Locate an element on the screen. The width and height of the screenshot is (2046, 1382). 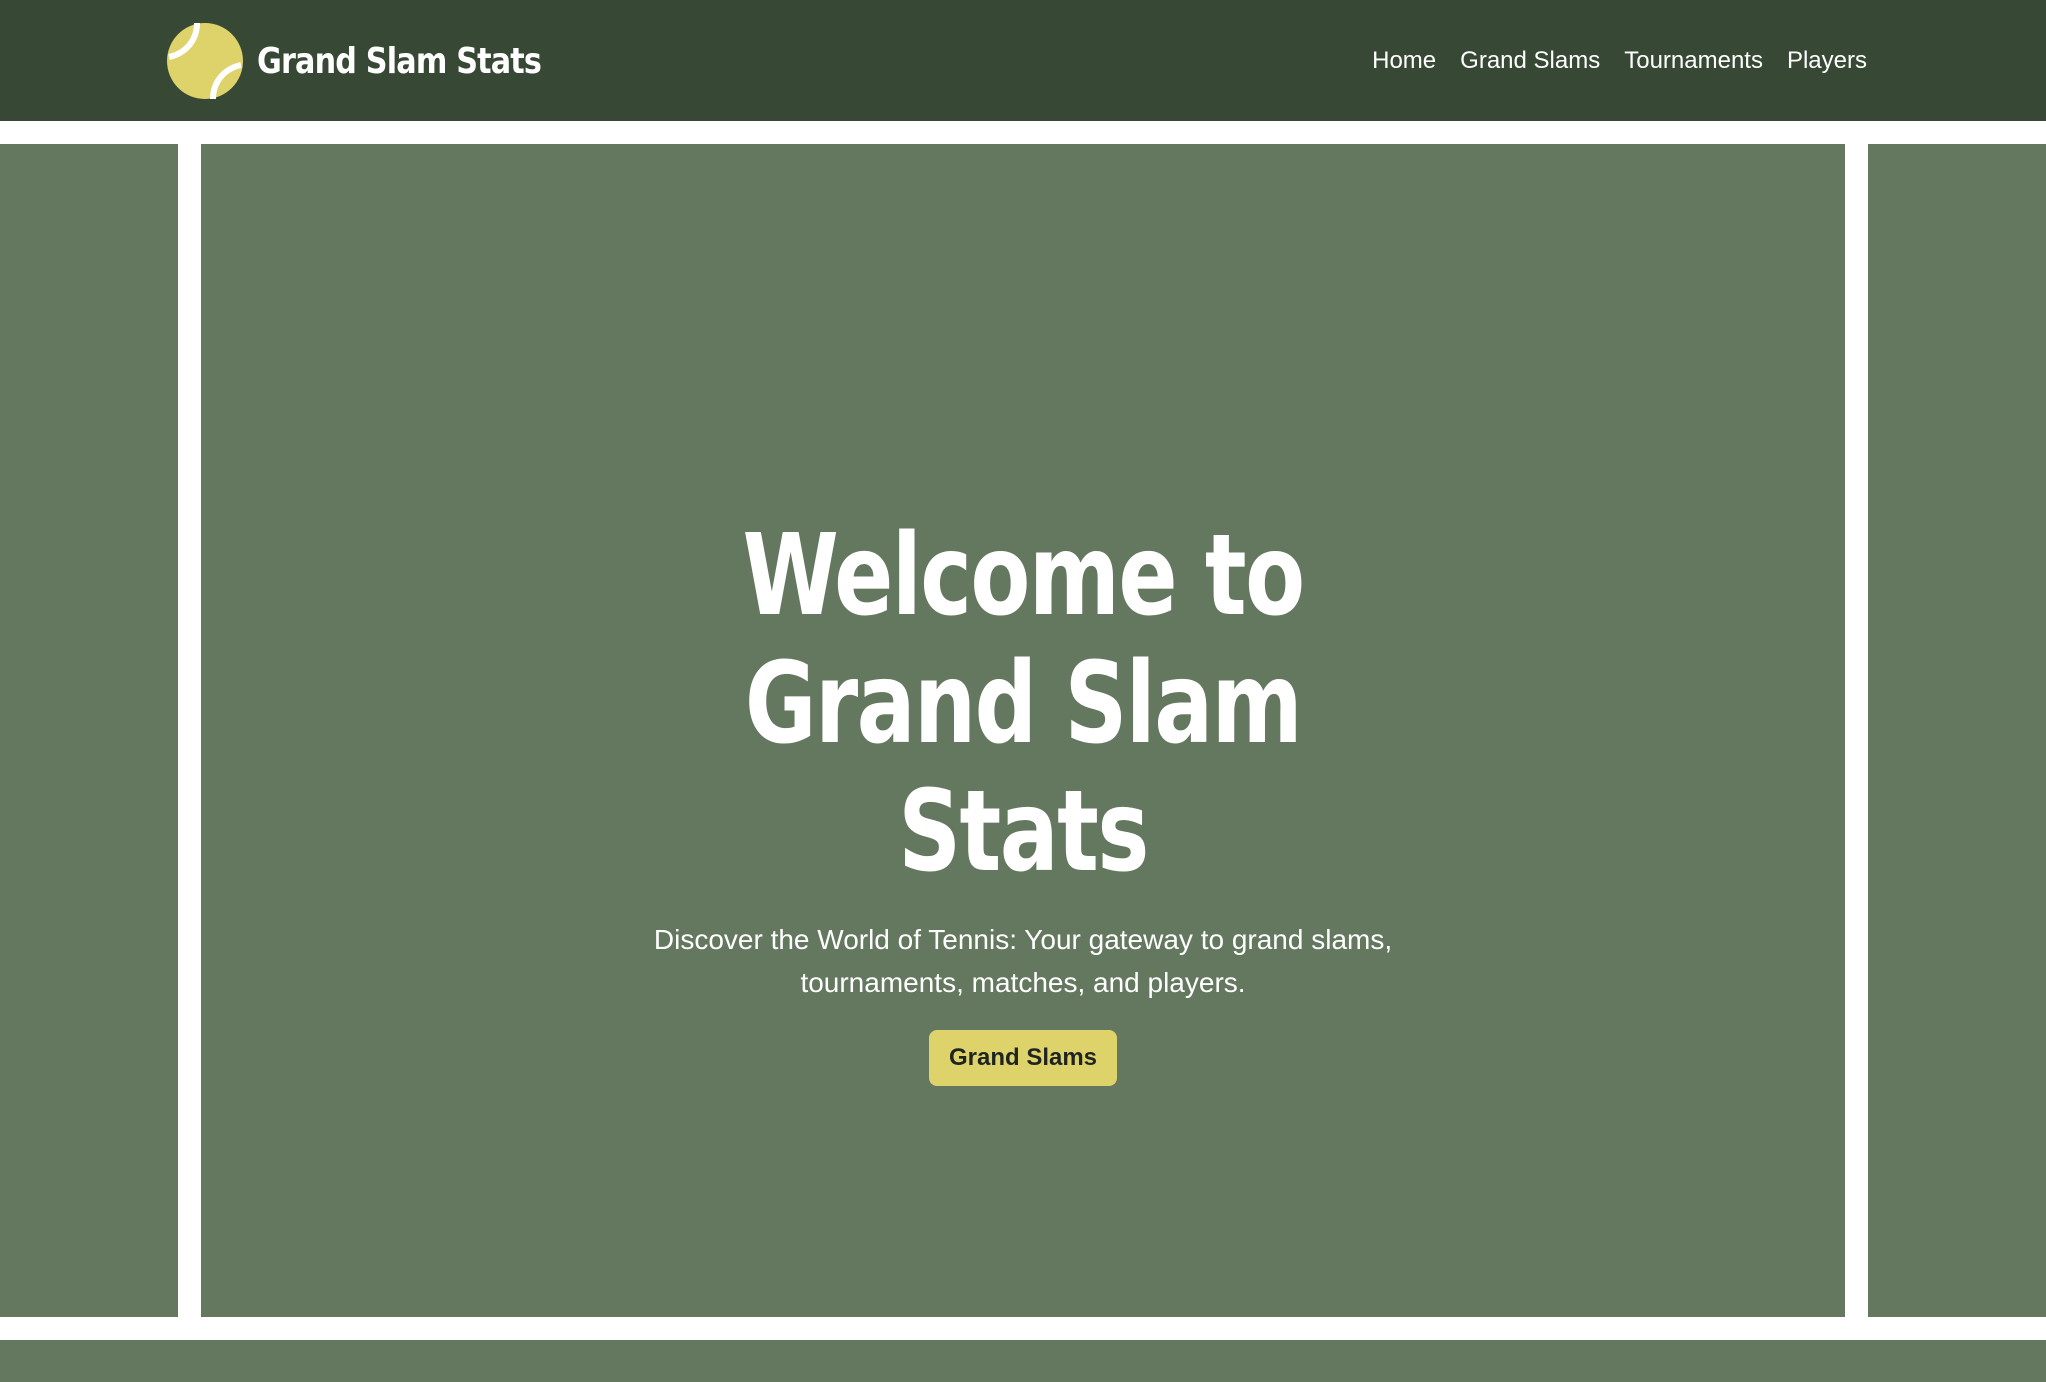
court-line-bottom is located at coordinates (1023, 1328).